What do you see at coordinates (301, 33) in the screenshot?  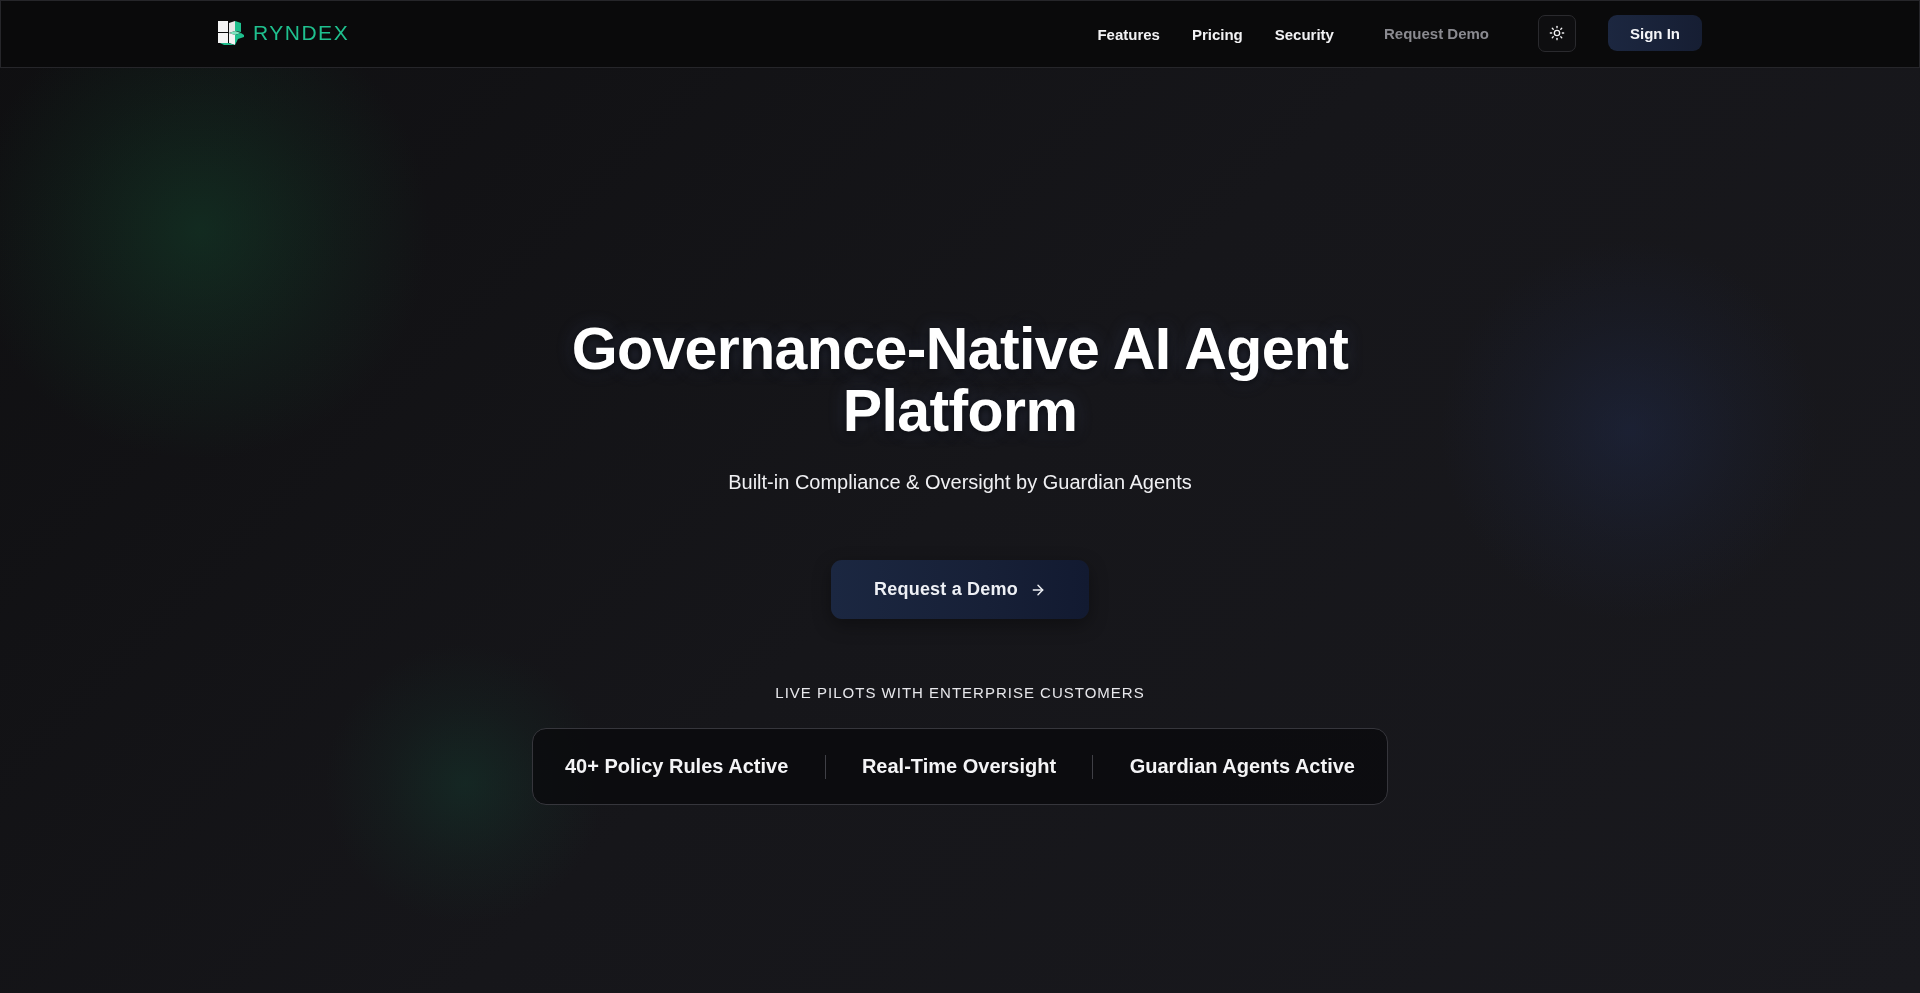 I see `logo-text: RYNDEX` at bounding box center [301, 33].